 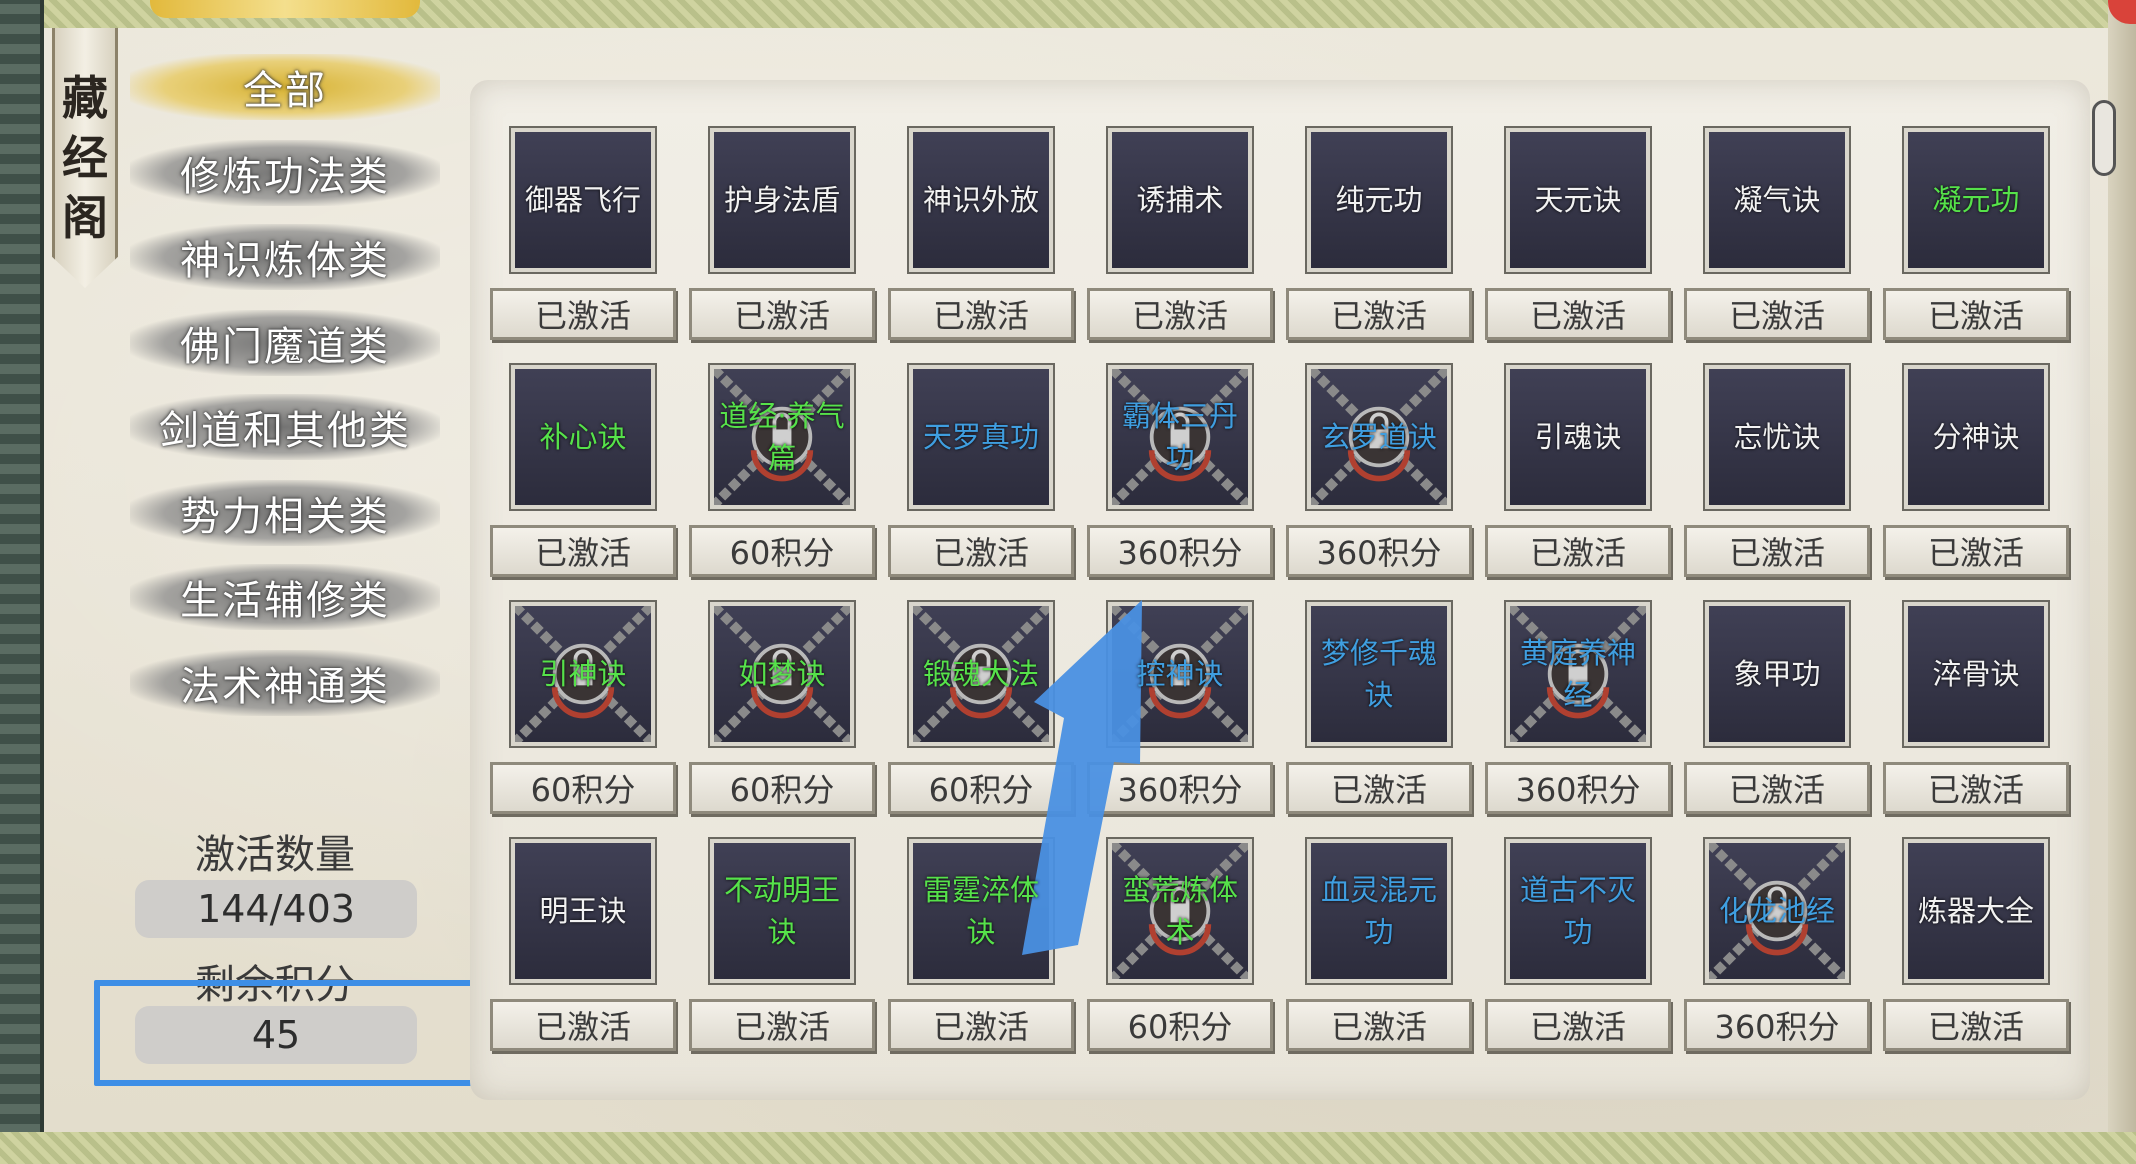 I want to click on skill-icon-tile: 如梦诀, so click(x=782, y=674).